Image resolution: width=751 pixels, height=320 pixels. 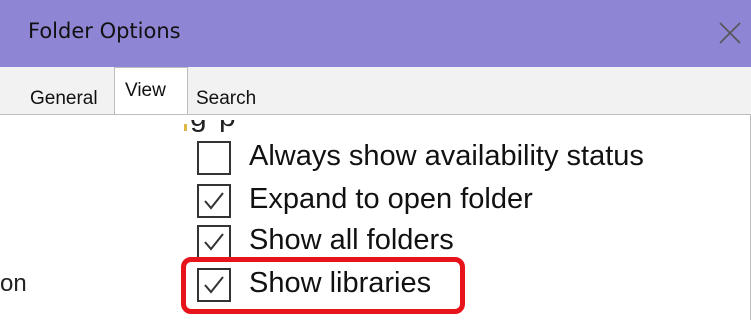 I want to click on tab-search: Search, so click(x=226, y=99).